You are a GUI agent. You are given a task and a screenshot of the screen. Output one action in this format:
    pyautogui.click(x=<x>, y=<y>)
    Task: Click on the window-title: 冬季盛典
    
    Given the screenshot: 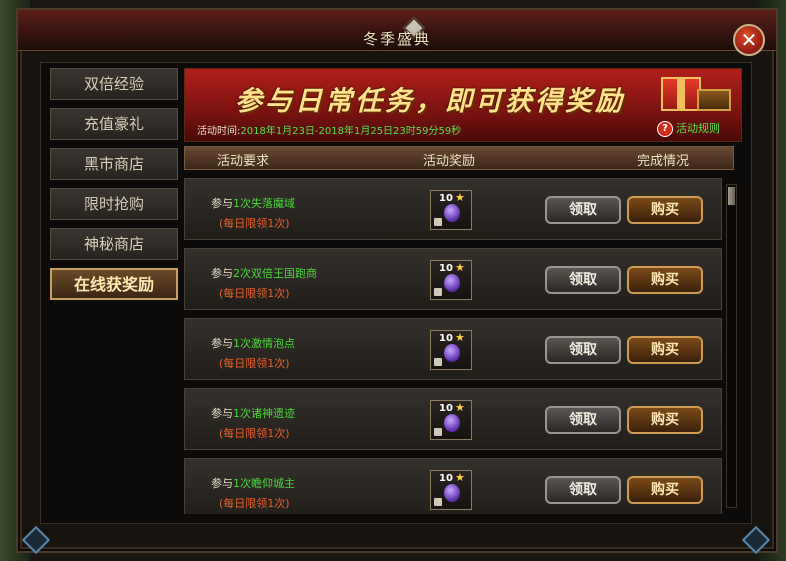 What is the action you would take?
    pyautogui.click(x=396, y=39)
    